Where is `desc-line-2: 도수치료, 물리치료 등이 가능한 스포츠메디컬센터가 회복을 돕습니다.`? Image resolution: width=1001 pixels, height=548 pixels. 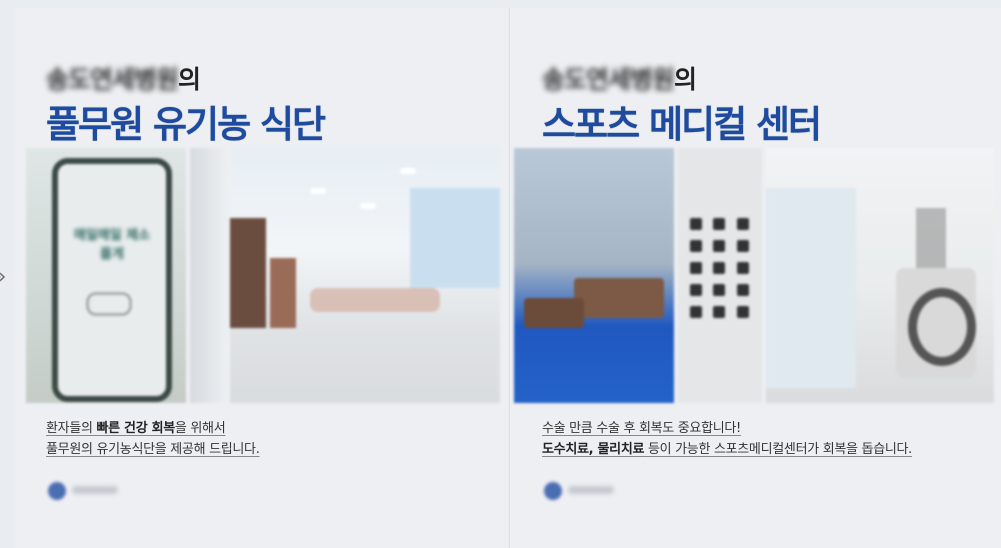 desc-line-2: 도수치료, 물리치료 등이 가능한 스포츠메디컬센터가 회복을 돕습니다. is located at coordinates (727, 449).